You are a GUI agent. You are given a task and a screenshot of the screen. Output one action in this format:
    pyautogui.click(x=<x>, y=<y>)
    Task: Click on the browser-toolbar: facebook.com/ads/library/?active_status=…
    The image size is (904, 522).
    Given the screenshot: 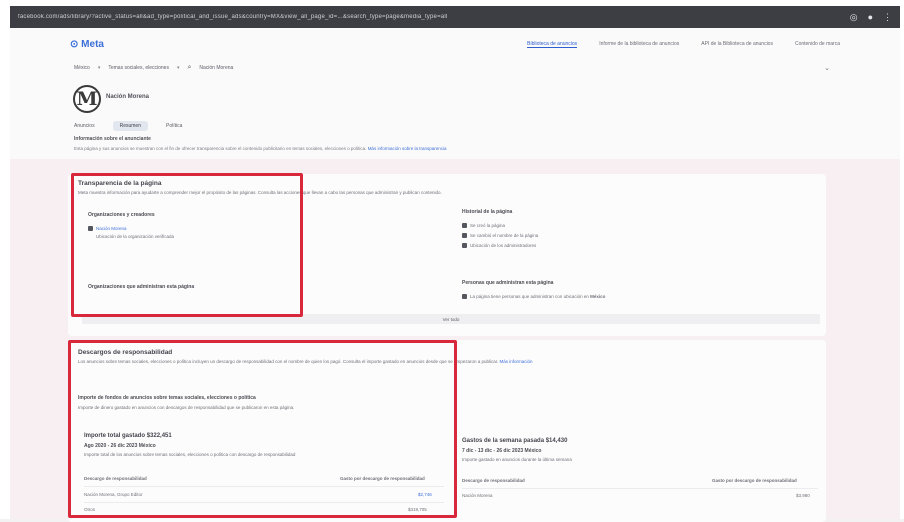 What is the action you would take?
    pyautogui.click(x=455, y=17)
    